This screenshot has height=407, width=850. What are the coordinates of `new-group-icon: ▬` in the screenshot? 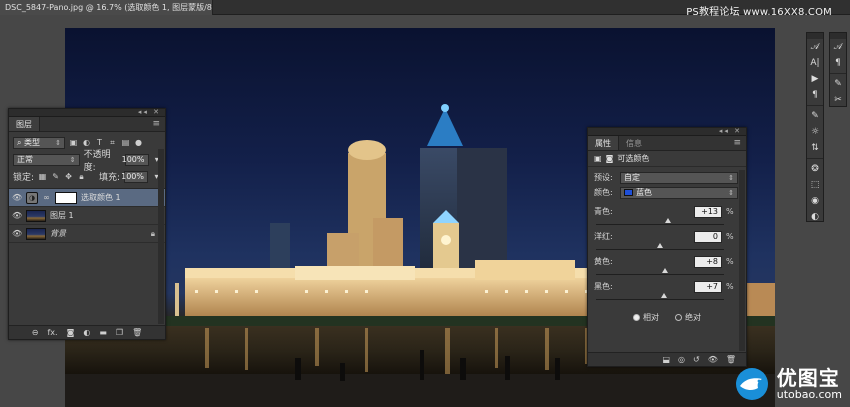 It's located at (103, 332).